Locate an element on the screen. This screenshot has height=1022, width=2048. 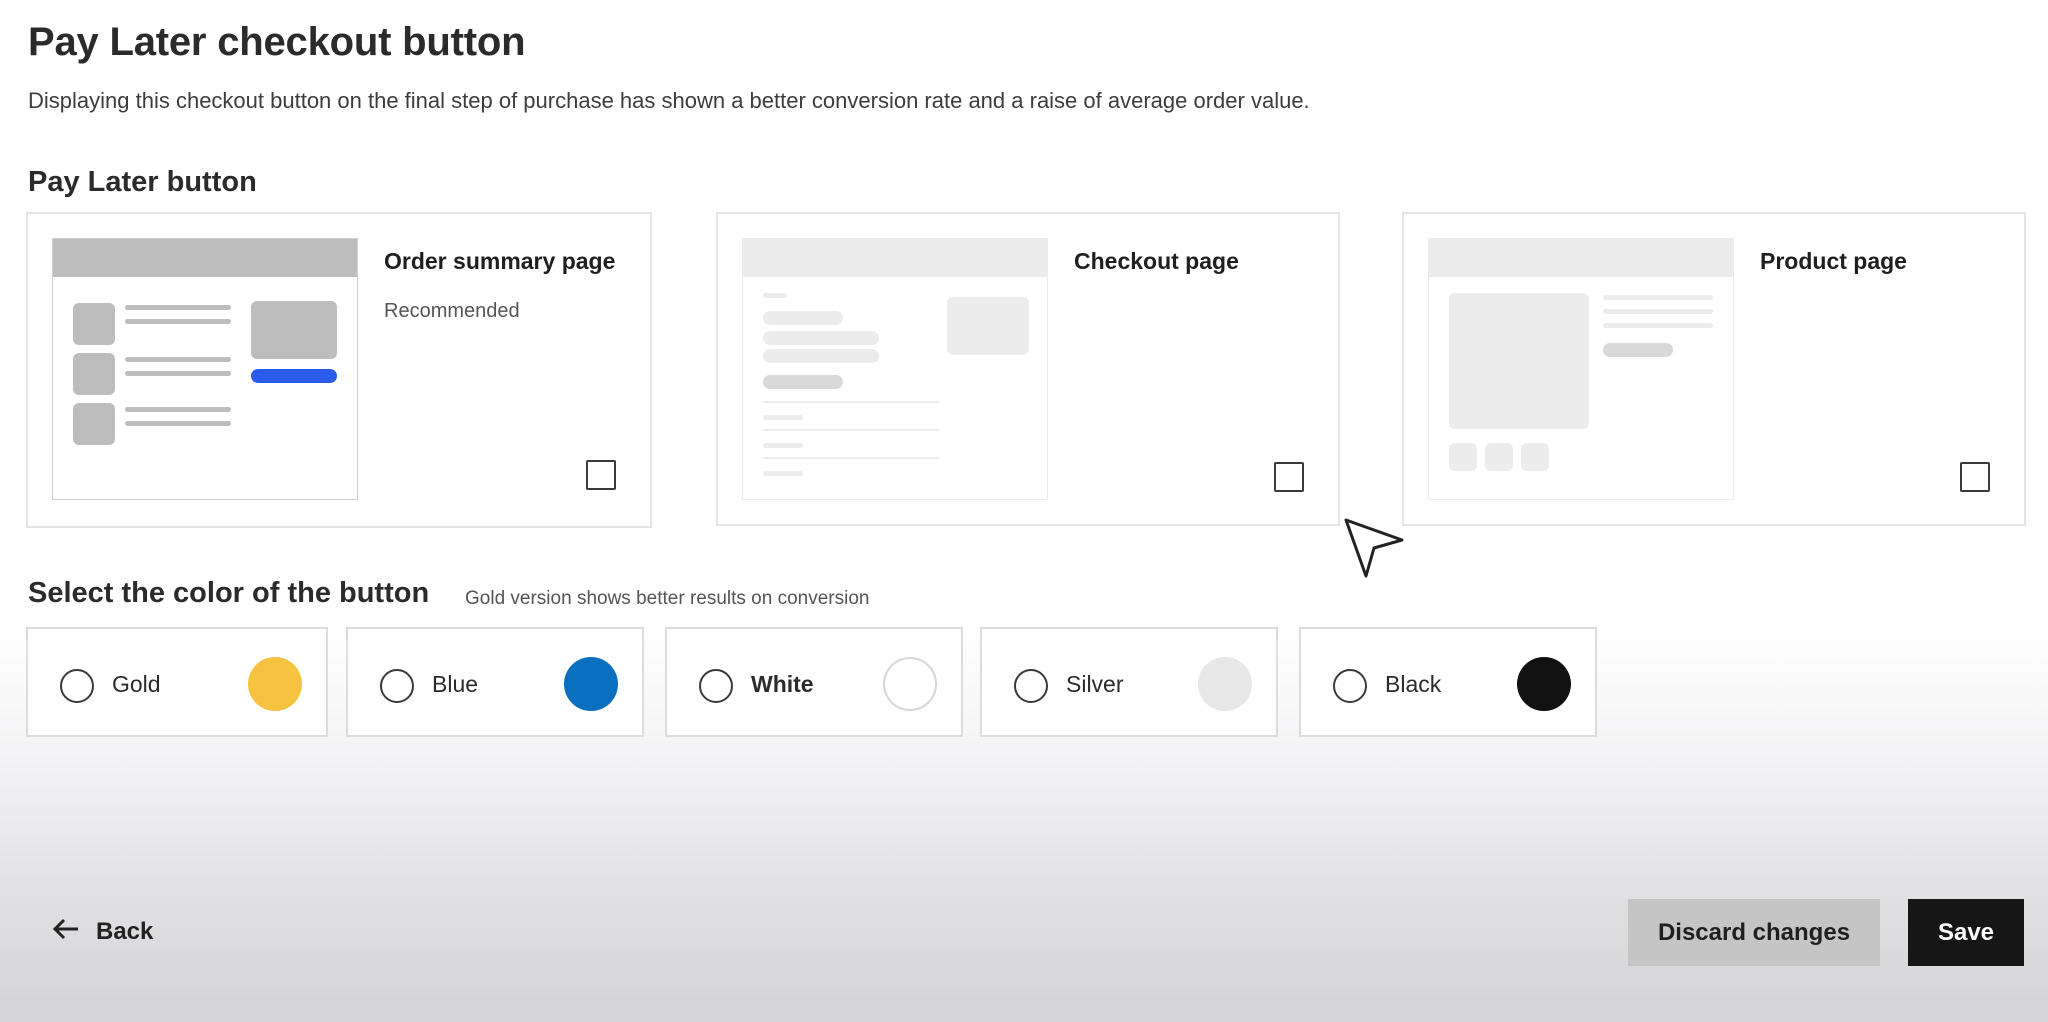
silver-swatch is located at coordinates (1225, 684).